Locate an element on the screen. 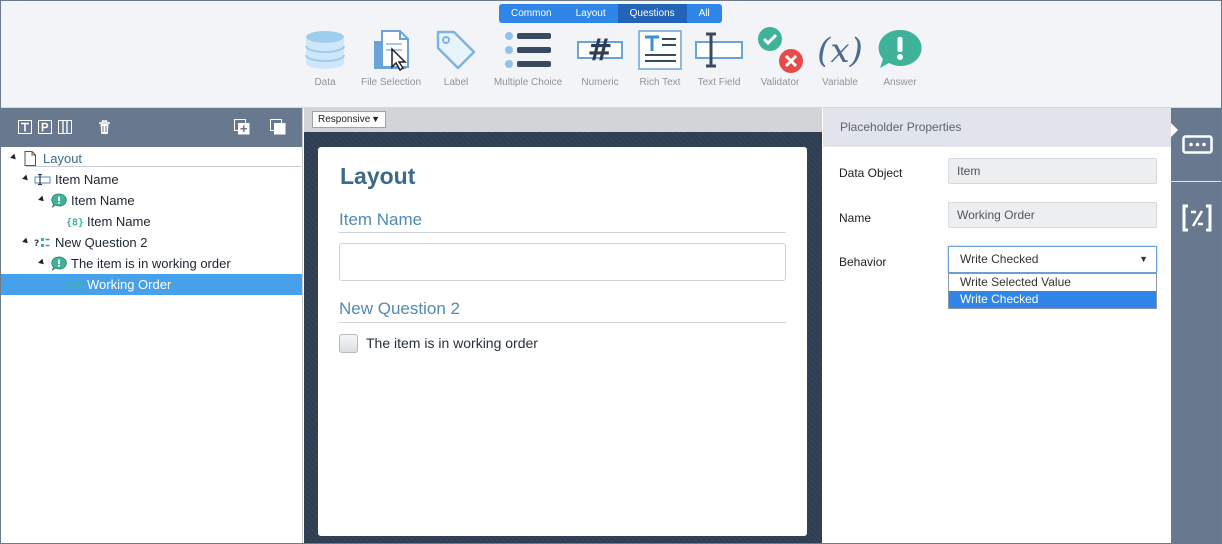  placeholder-properties-tab is located at coordinates (1196, 144).